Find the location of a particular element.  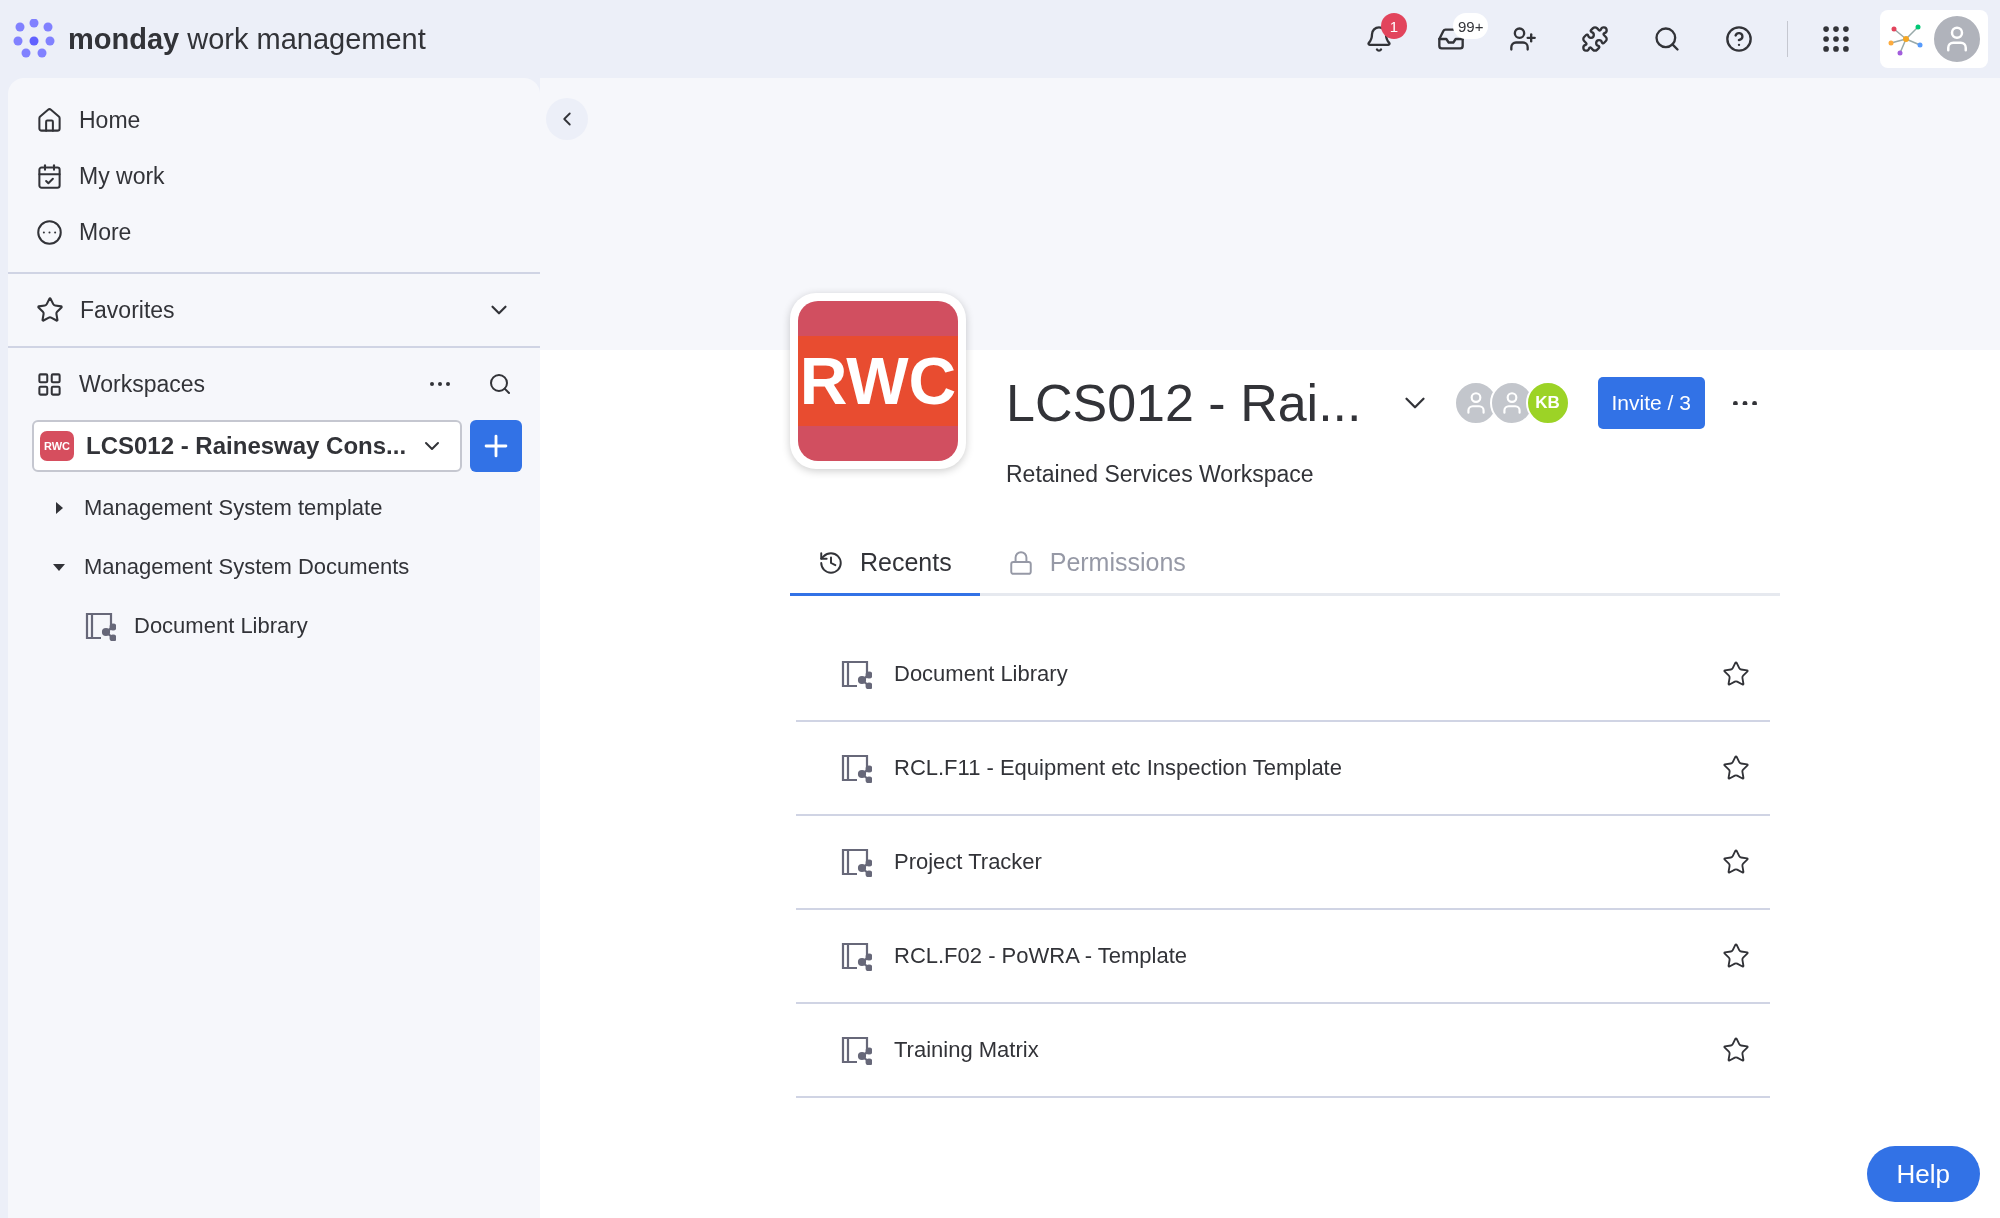

workspace-description: Retained Services Workspace is located at coordinates (1160, 474).